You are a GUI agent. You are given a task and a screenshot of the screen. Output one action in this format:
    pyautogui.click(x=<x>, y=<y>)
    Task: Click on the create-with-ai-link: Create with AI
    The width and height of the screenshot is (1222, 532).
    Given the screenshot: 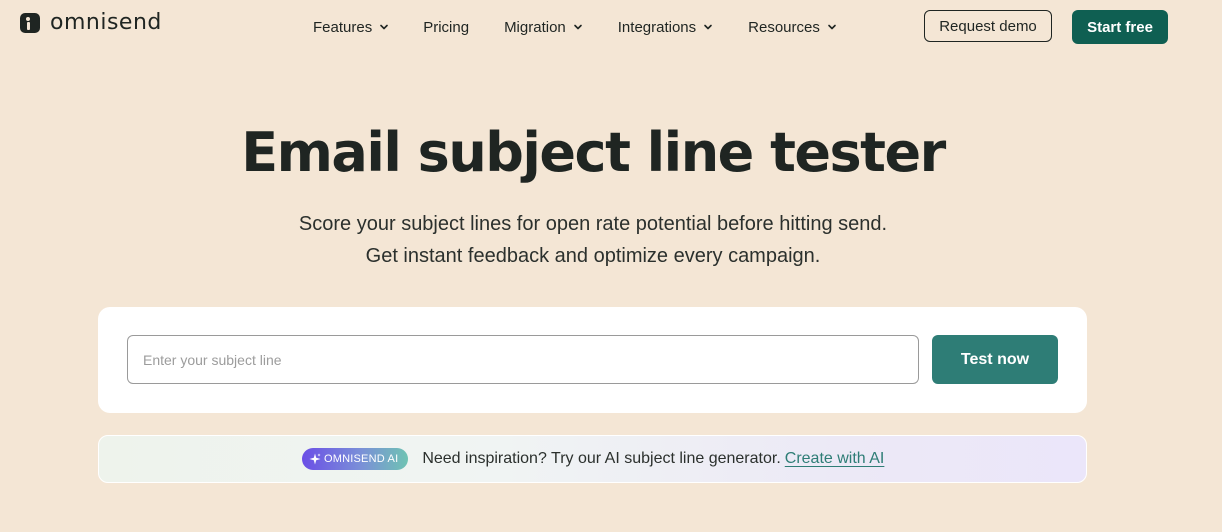 What is the action you would take?
    pyautogui.click(x=835, y=459)
    